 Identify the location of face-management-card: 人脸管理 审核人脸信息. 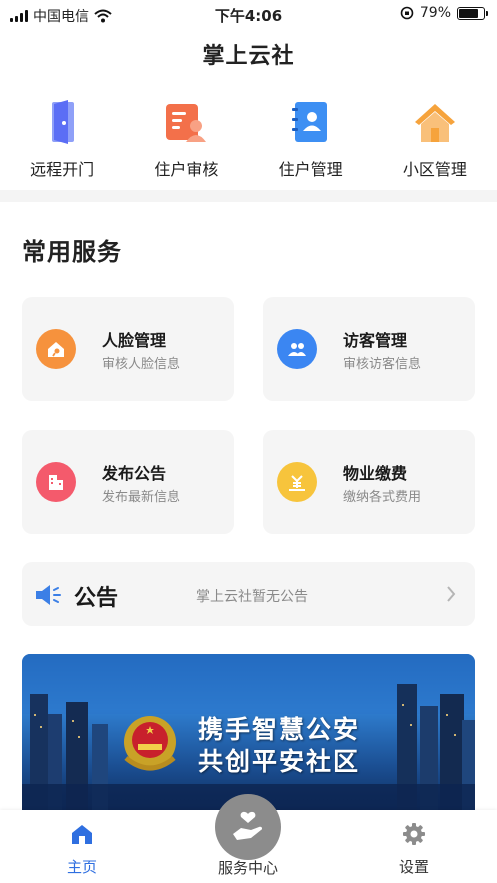
(128, 349).